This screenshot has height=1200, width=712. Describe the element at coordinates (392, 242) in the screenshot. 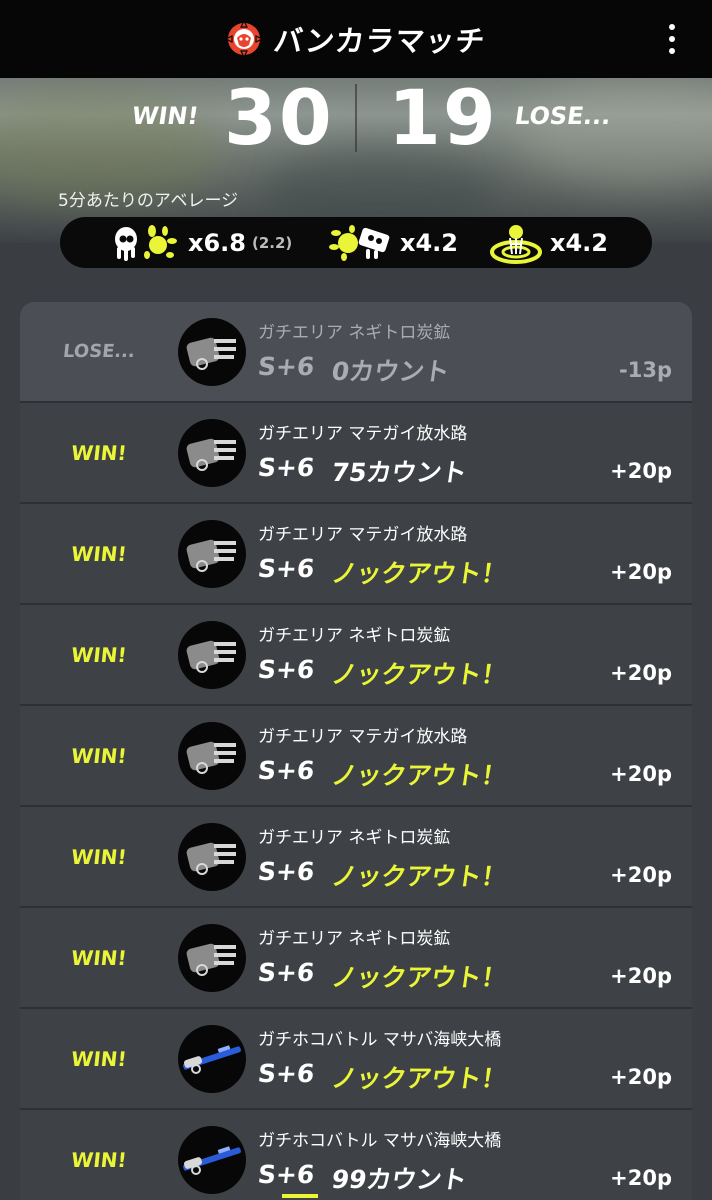

I see `special-stat: x4.2` at that location.